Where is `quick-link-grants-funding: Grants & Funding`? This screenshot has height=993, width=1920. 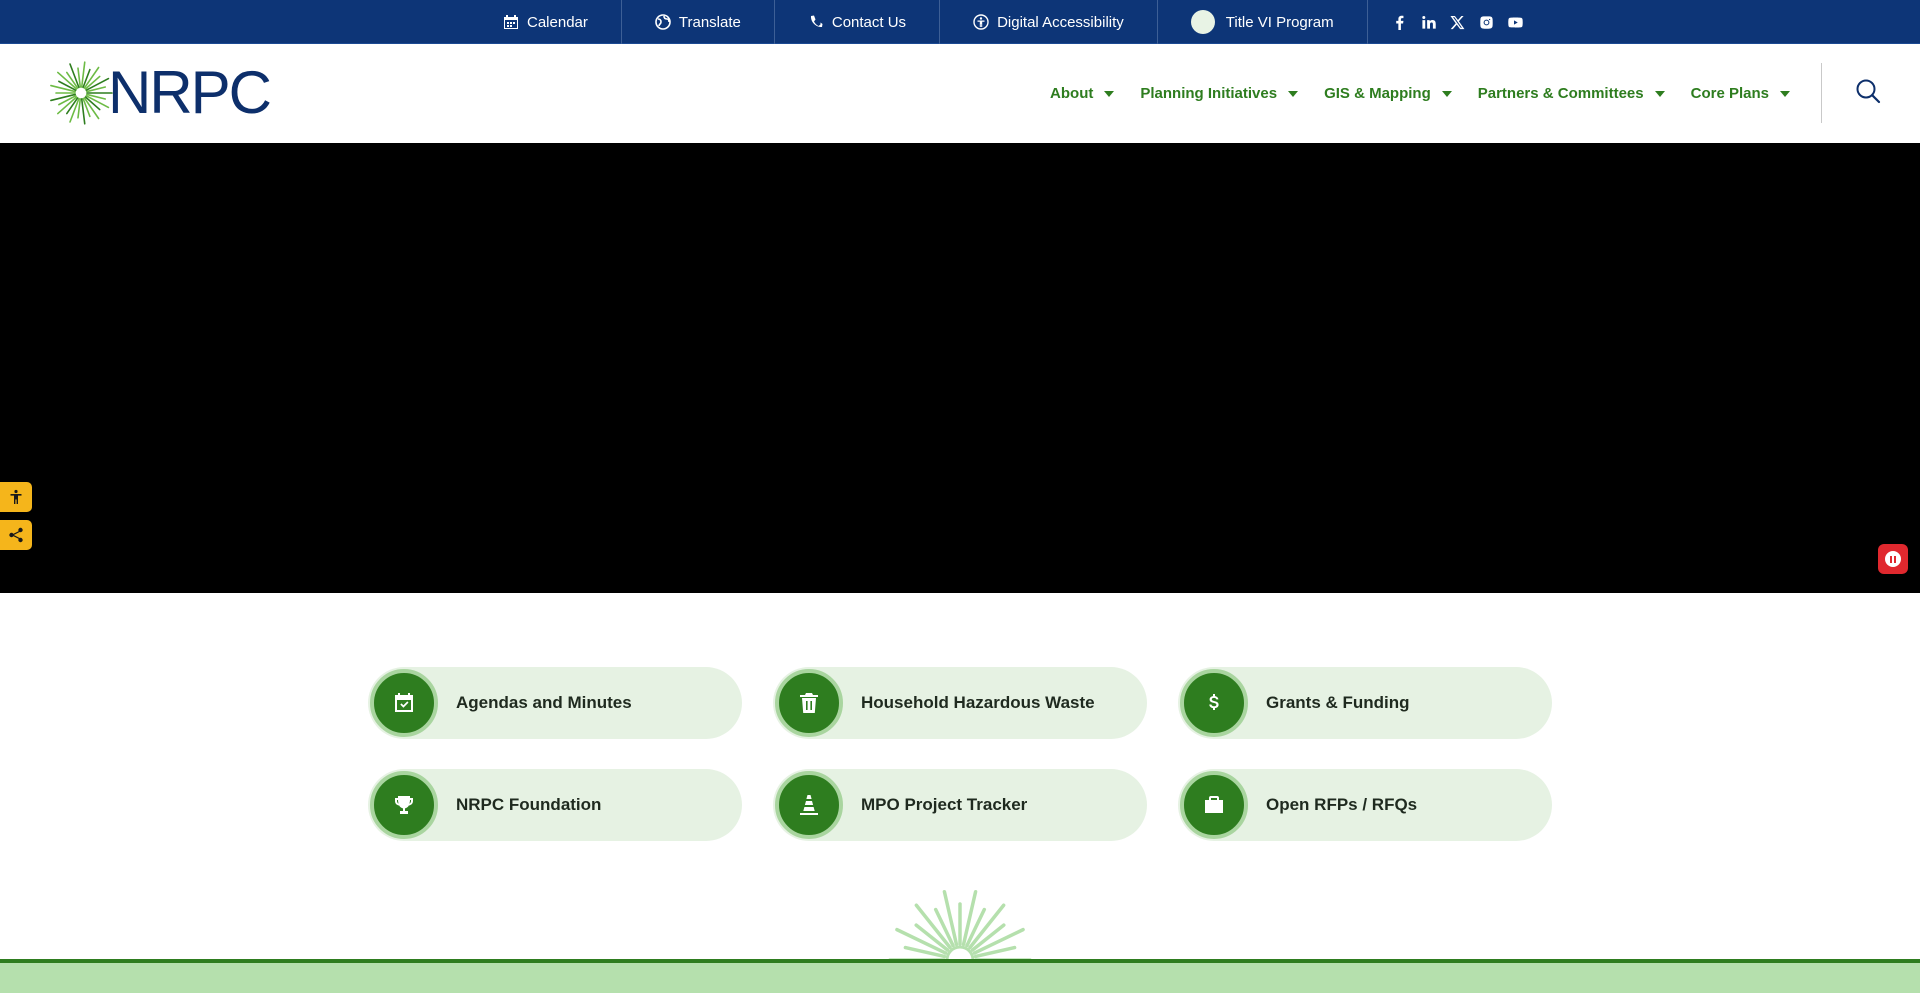 quick-link-grants-funding: Grants & Funding is located at coordinates (1365, 703).